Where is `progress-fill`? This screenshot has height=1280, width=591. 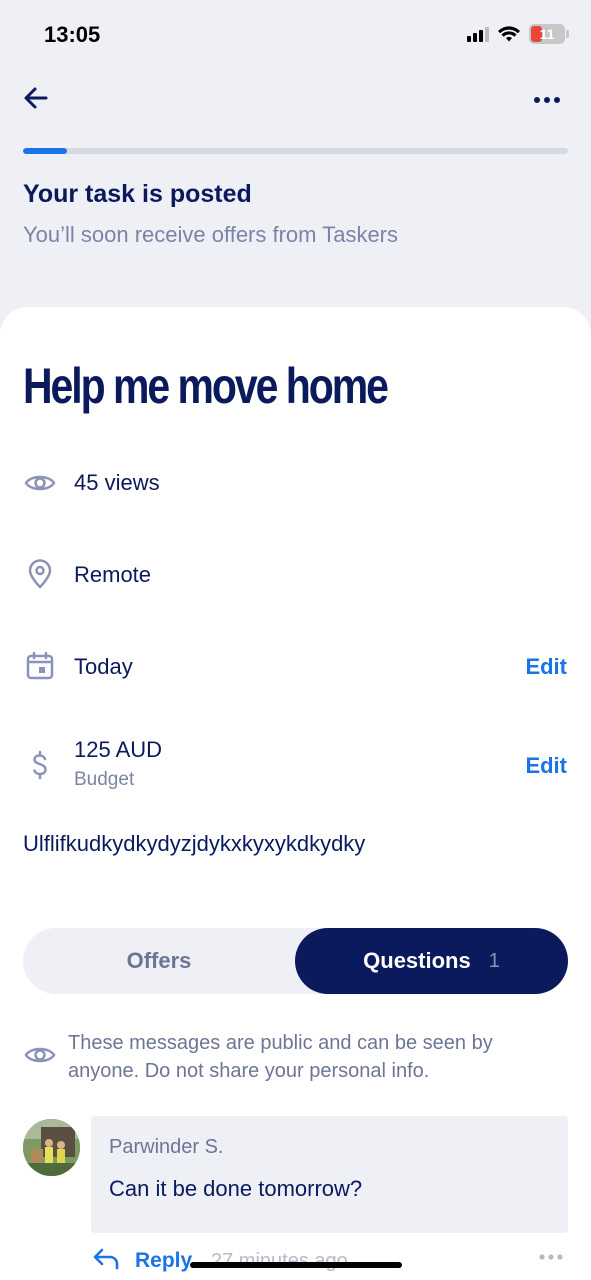 progress-fill is located at coordinates (45, 151).